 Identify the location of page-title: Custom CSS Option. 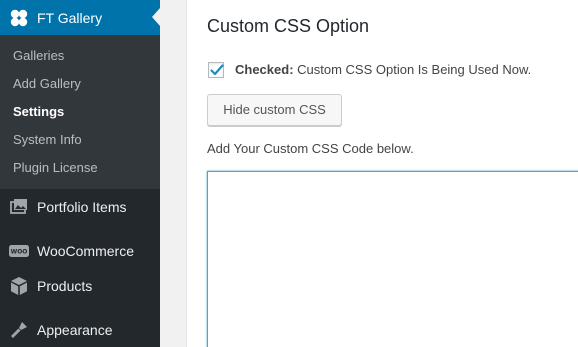
(288, 26).